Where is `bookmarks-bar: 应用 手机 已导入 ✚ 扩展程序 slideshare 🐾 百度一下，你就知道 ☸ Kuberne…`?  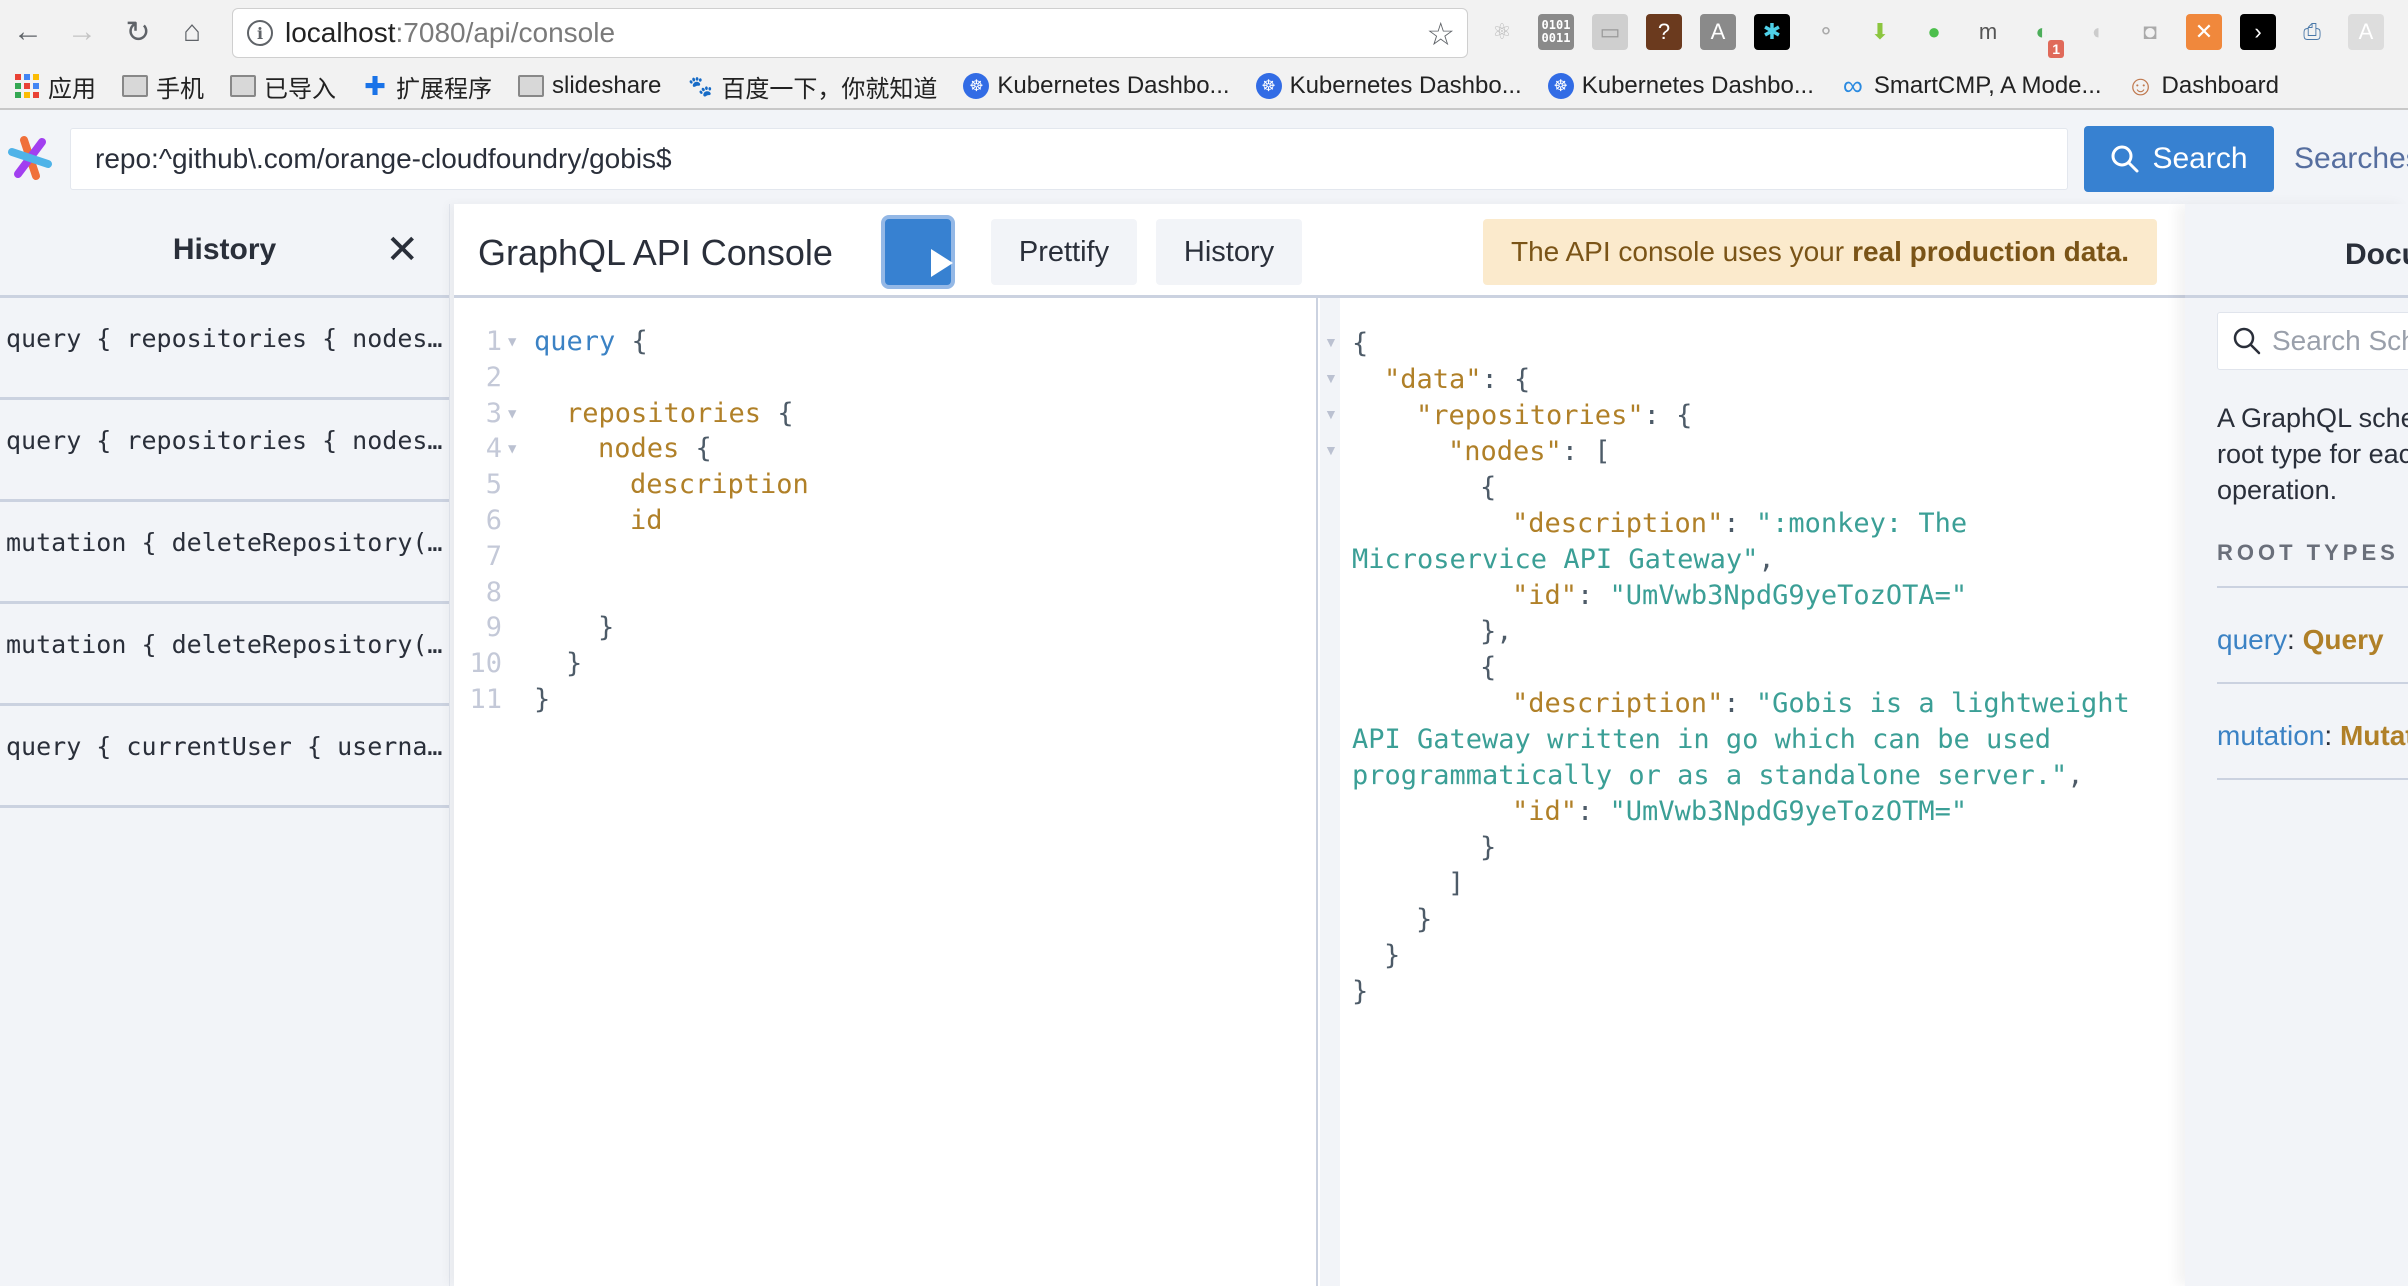
bookmarks-bar: 应用 手机 已导入 ✚ 扩展程序 slideshare 🐾 百度一下，你就知道 ☸ Kuberne… is located at coordinates (1204, 87).